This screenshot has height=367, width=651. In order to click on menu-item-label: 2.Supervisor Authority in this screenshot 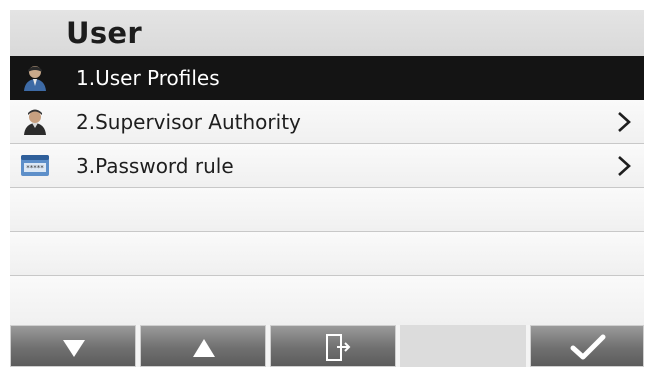, I will do `click(188, 122)`.